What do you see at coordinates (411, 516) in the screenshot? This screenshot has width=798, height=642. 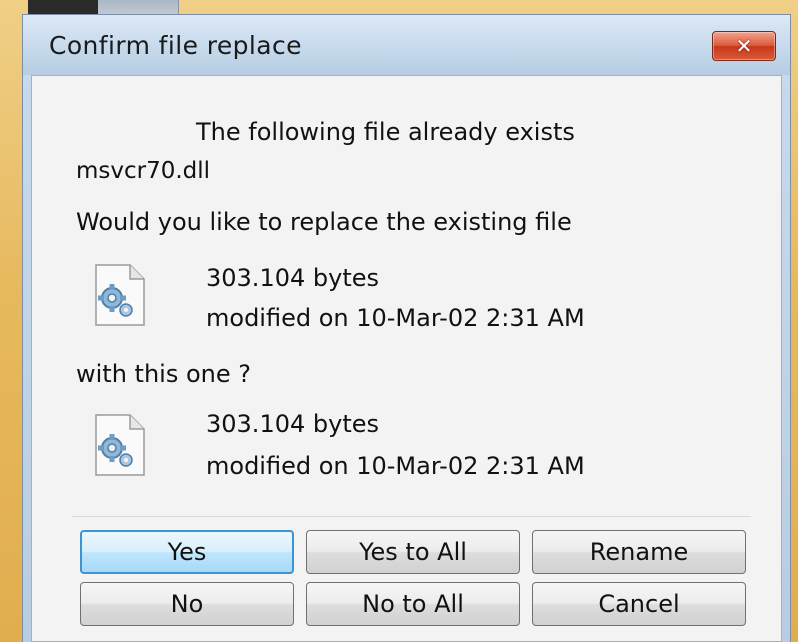 I see `button-separator` at bounding box center [411, 516].